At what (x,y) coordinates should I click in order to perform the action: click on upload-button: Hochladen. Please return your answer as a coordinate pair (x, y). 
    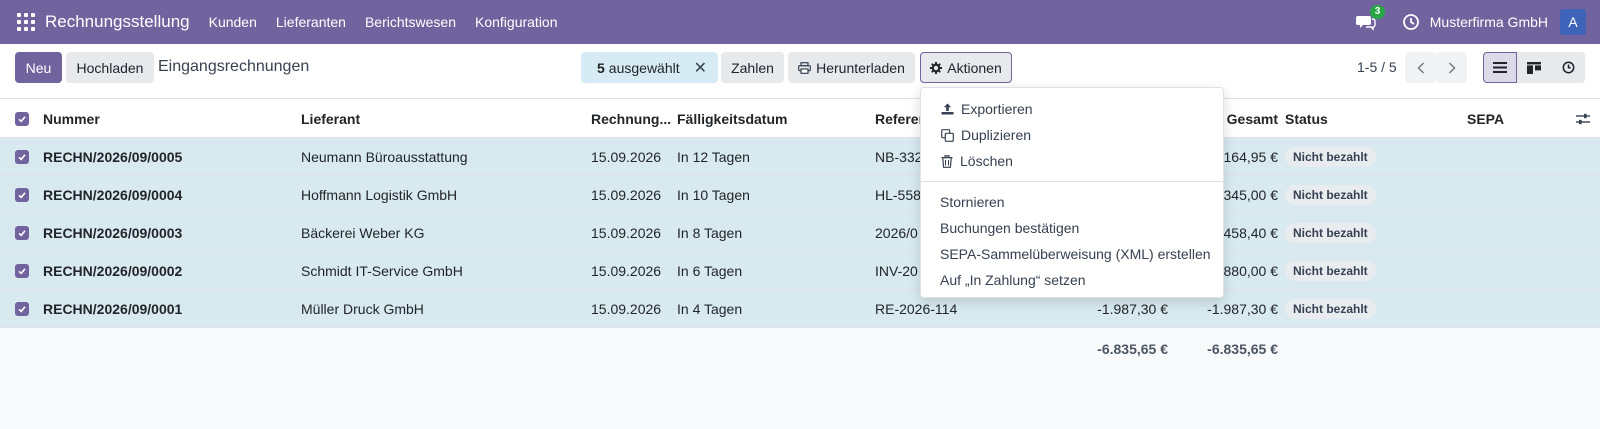
    Looking at the image, I should click on (110, 67).